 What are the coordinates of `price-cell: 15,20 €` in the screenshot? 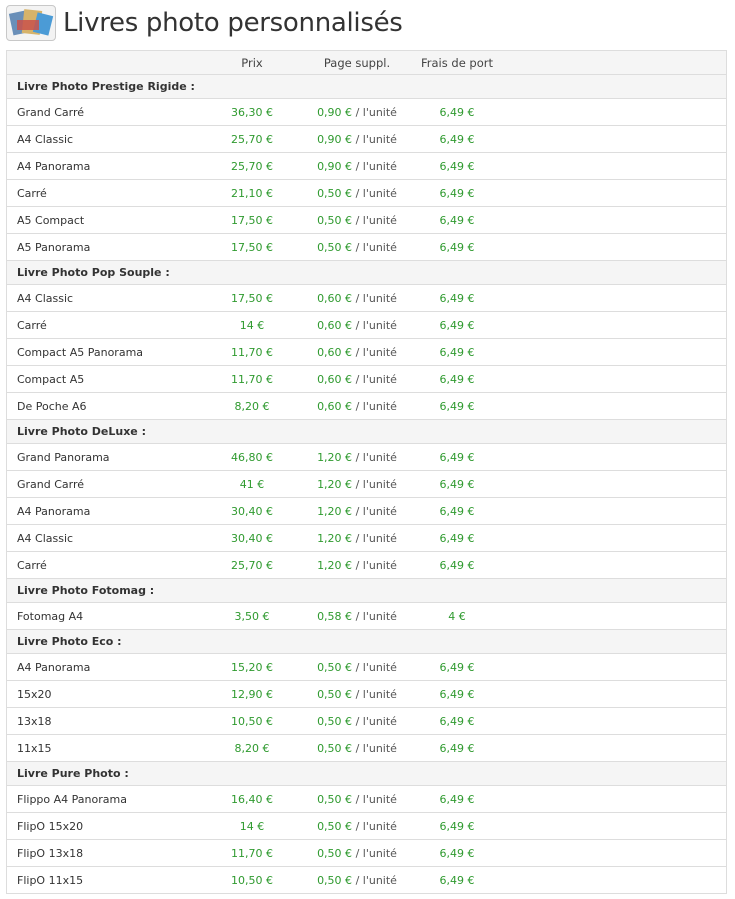 It's located at (252, 667).